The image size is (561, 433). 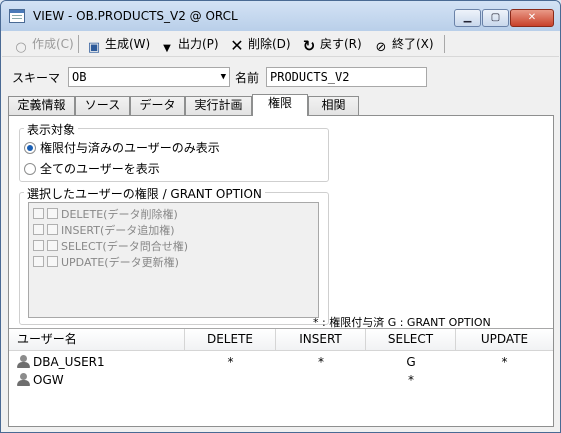 What do you see at coordinates (280, 16) in the screenshot?
I see `title-bar: VIEW - OB.PRODUCTS_V2 @ ORCL ▁ ▢ ✕` at bounding box center [280, 16].